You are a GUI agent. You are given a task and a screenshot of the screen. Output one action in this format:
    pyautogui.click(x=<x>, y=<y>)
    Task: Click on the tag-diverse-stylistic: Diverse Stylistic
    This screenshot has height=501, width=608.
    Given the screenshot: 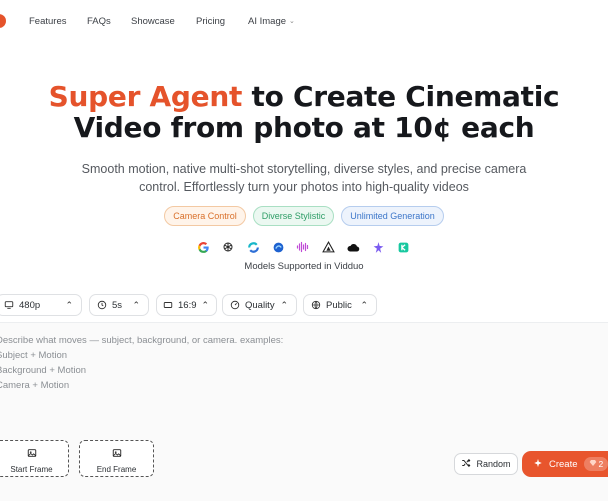 What is the action you would take?
    pyautogui.click(x=293, y=216)
    